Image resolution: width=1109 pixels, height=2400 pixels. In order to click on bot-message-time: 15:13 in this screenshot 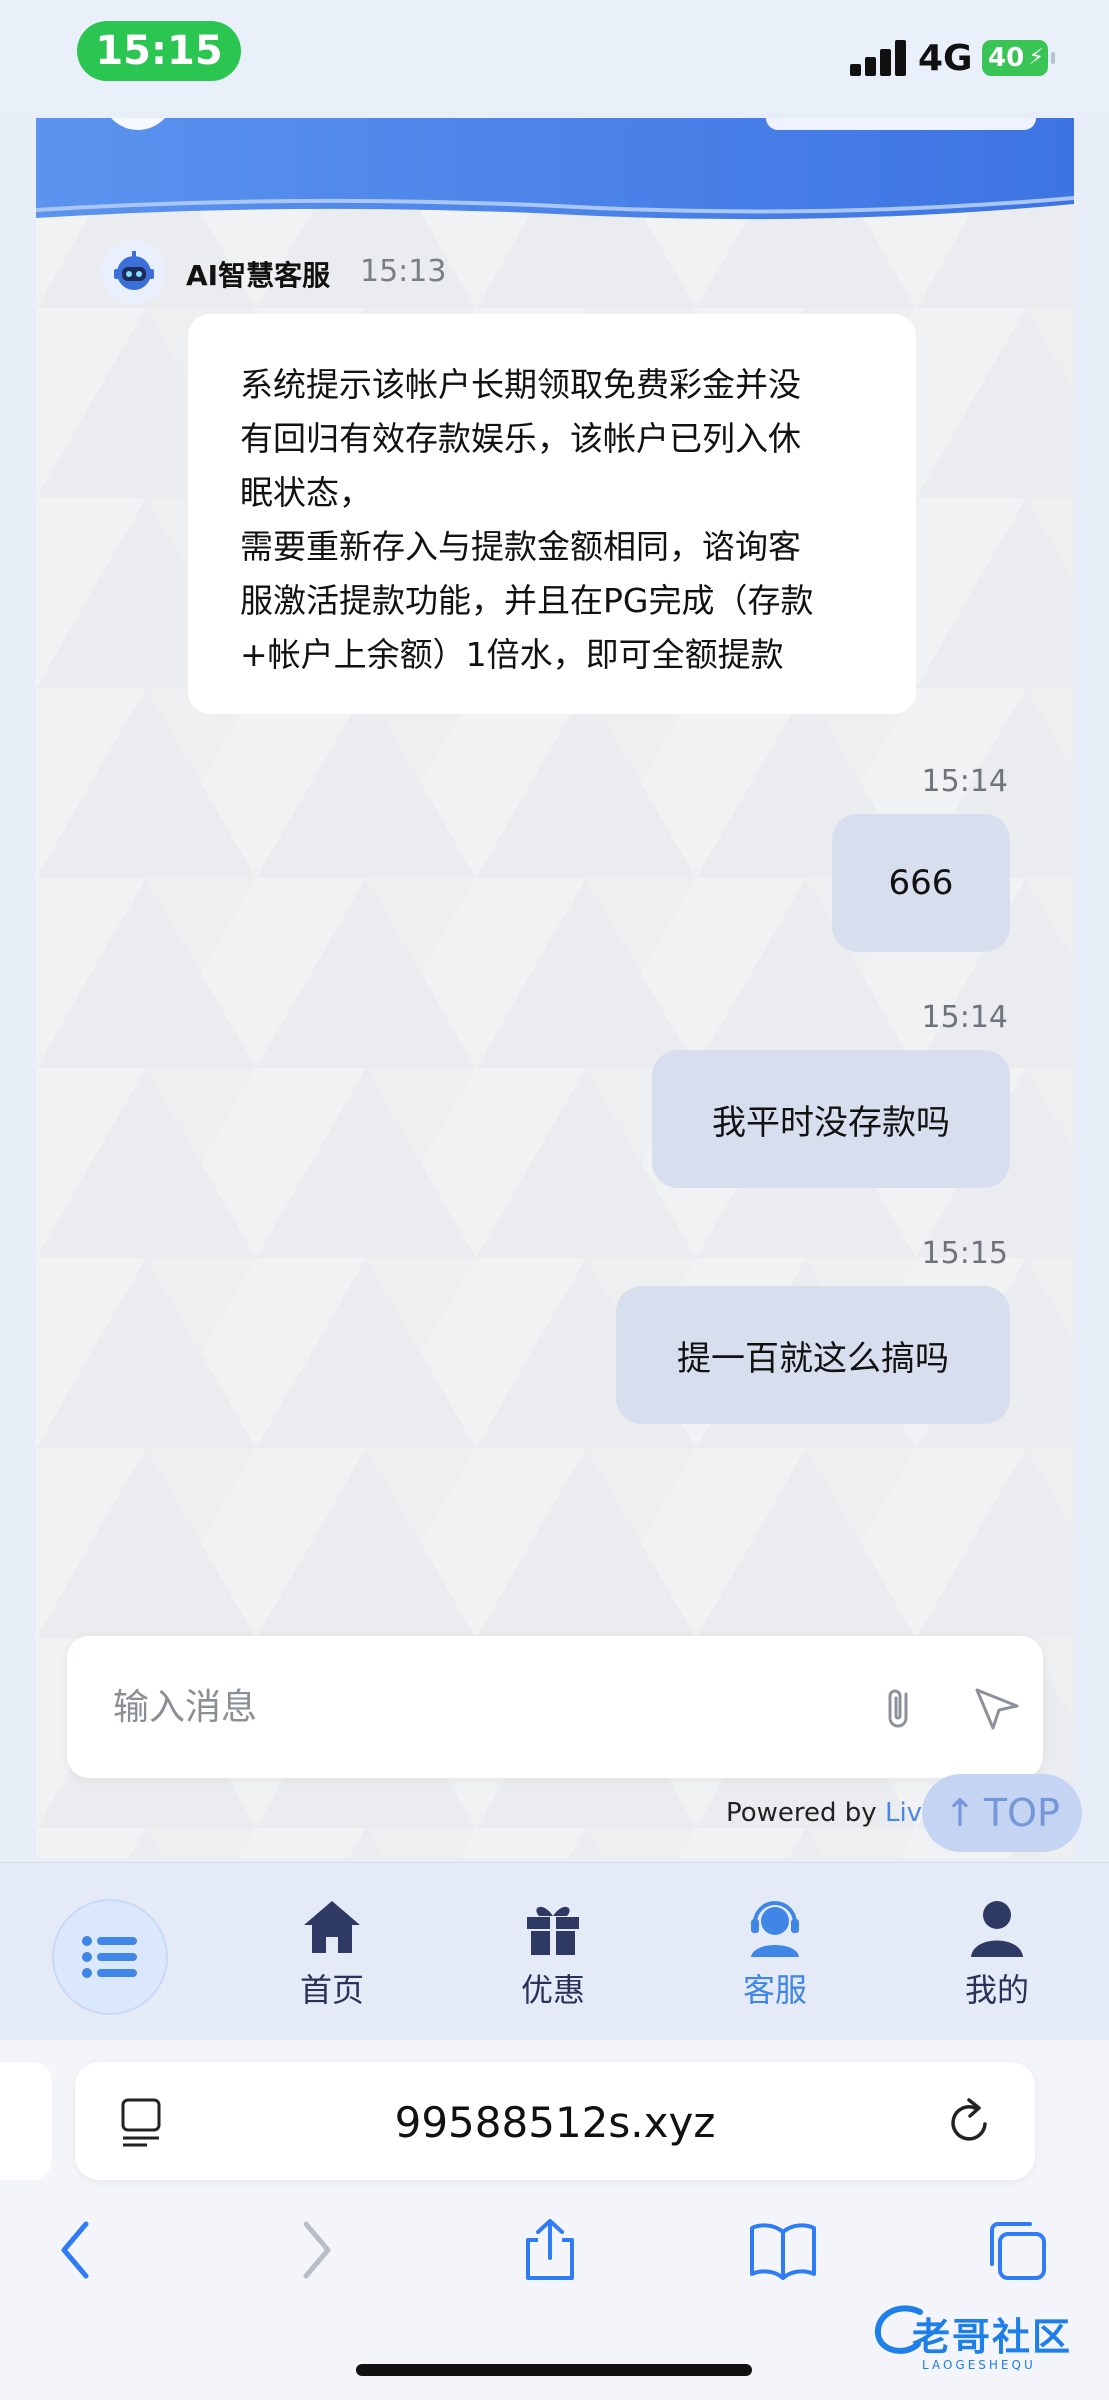, I will do `click(403, 271)`.